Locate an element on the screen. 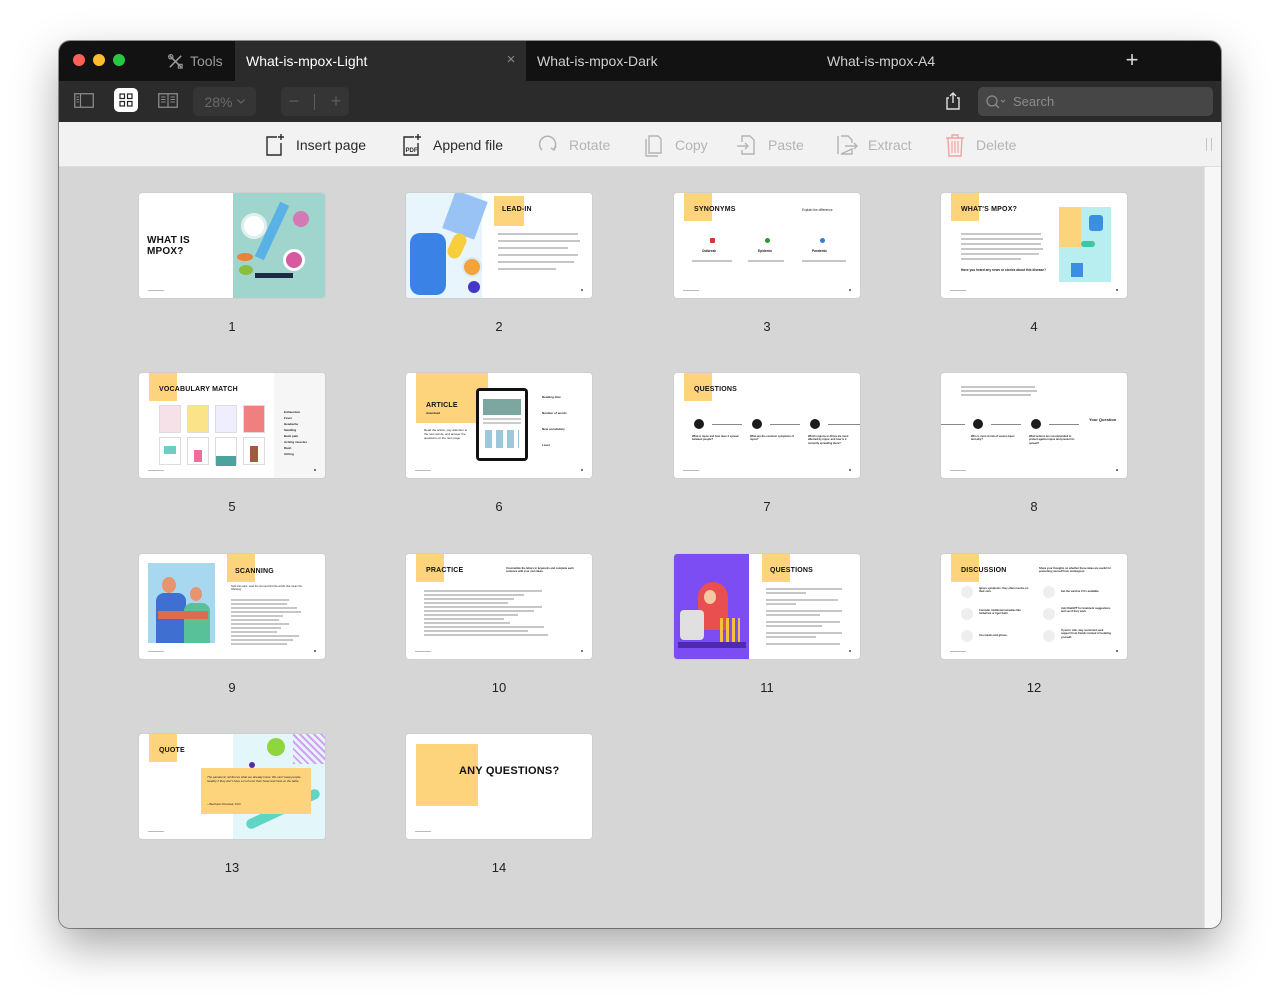  tools-icon is located at coordinates (175, 61).